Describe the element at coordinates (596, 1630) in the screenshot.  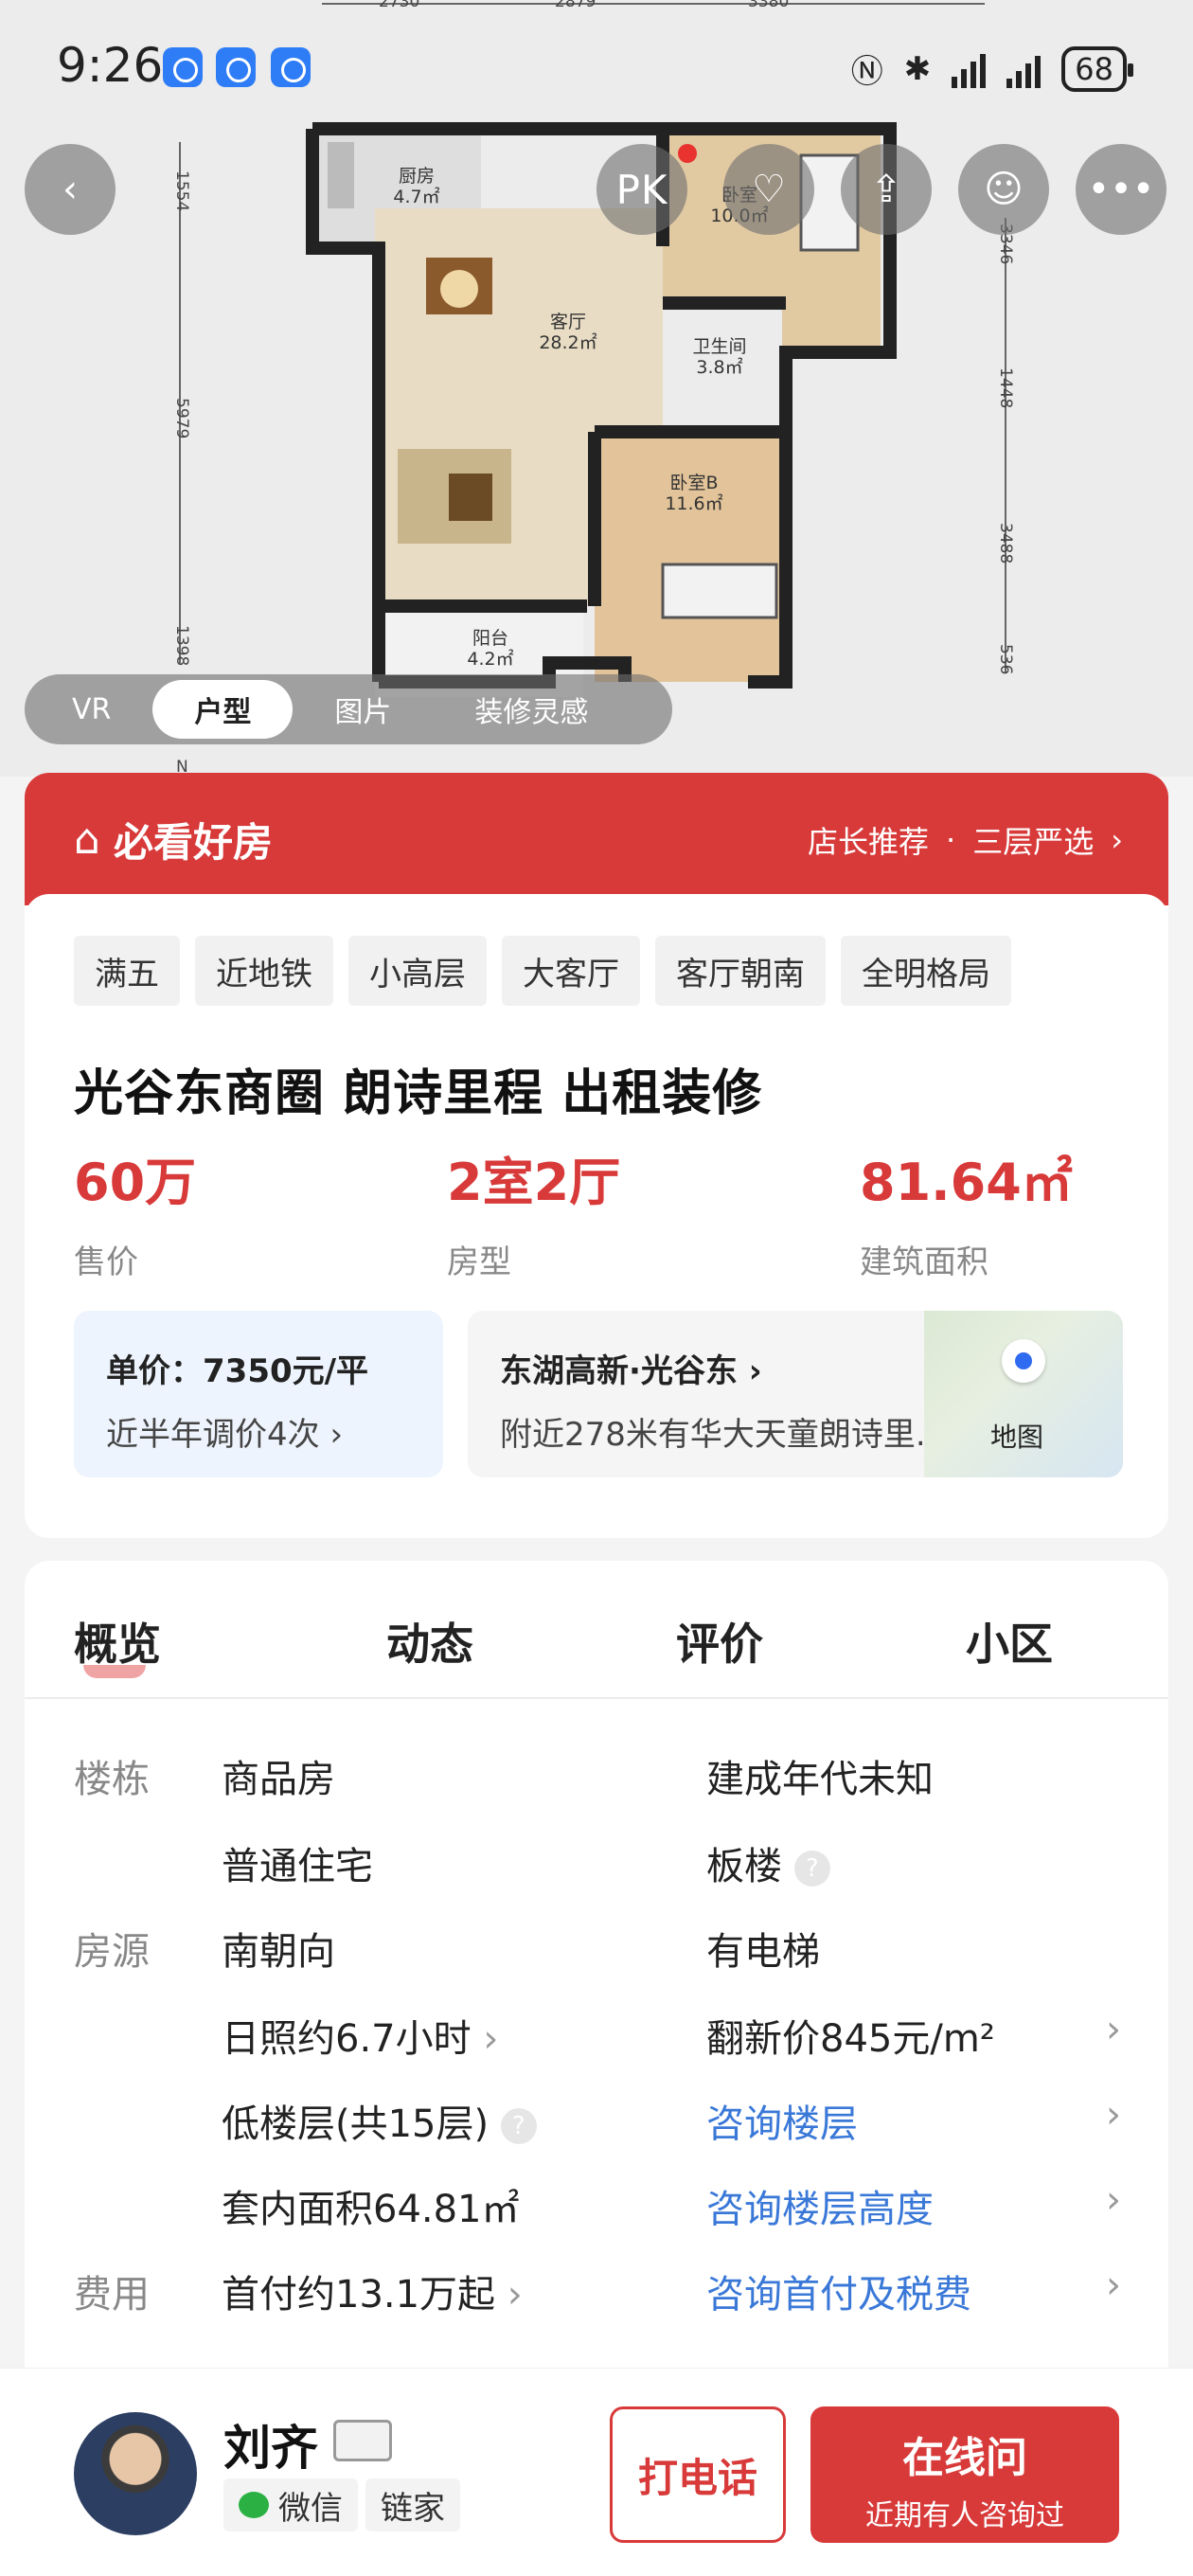
I see `section-tabs: 概览 动态 评价 小区` at that location.